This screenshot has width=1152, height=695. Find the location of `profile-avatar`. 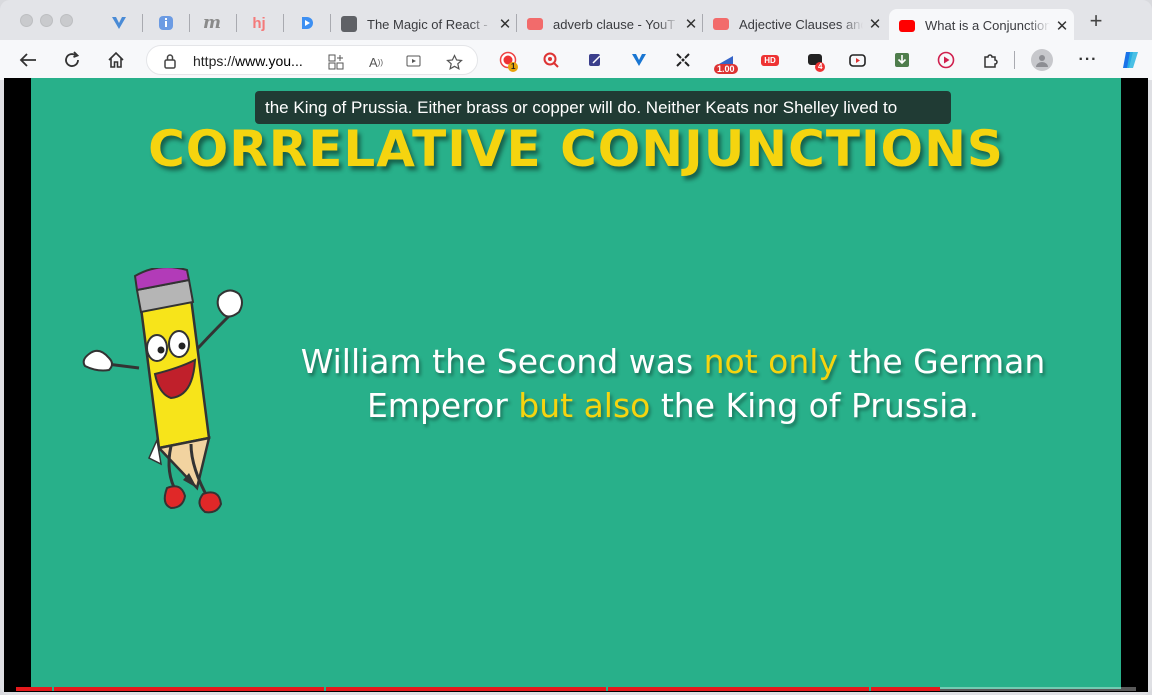

profile-avatar is located at coordinates (1042, 60).